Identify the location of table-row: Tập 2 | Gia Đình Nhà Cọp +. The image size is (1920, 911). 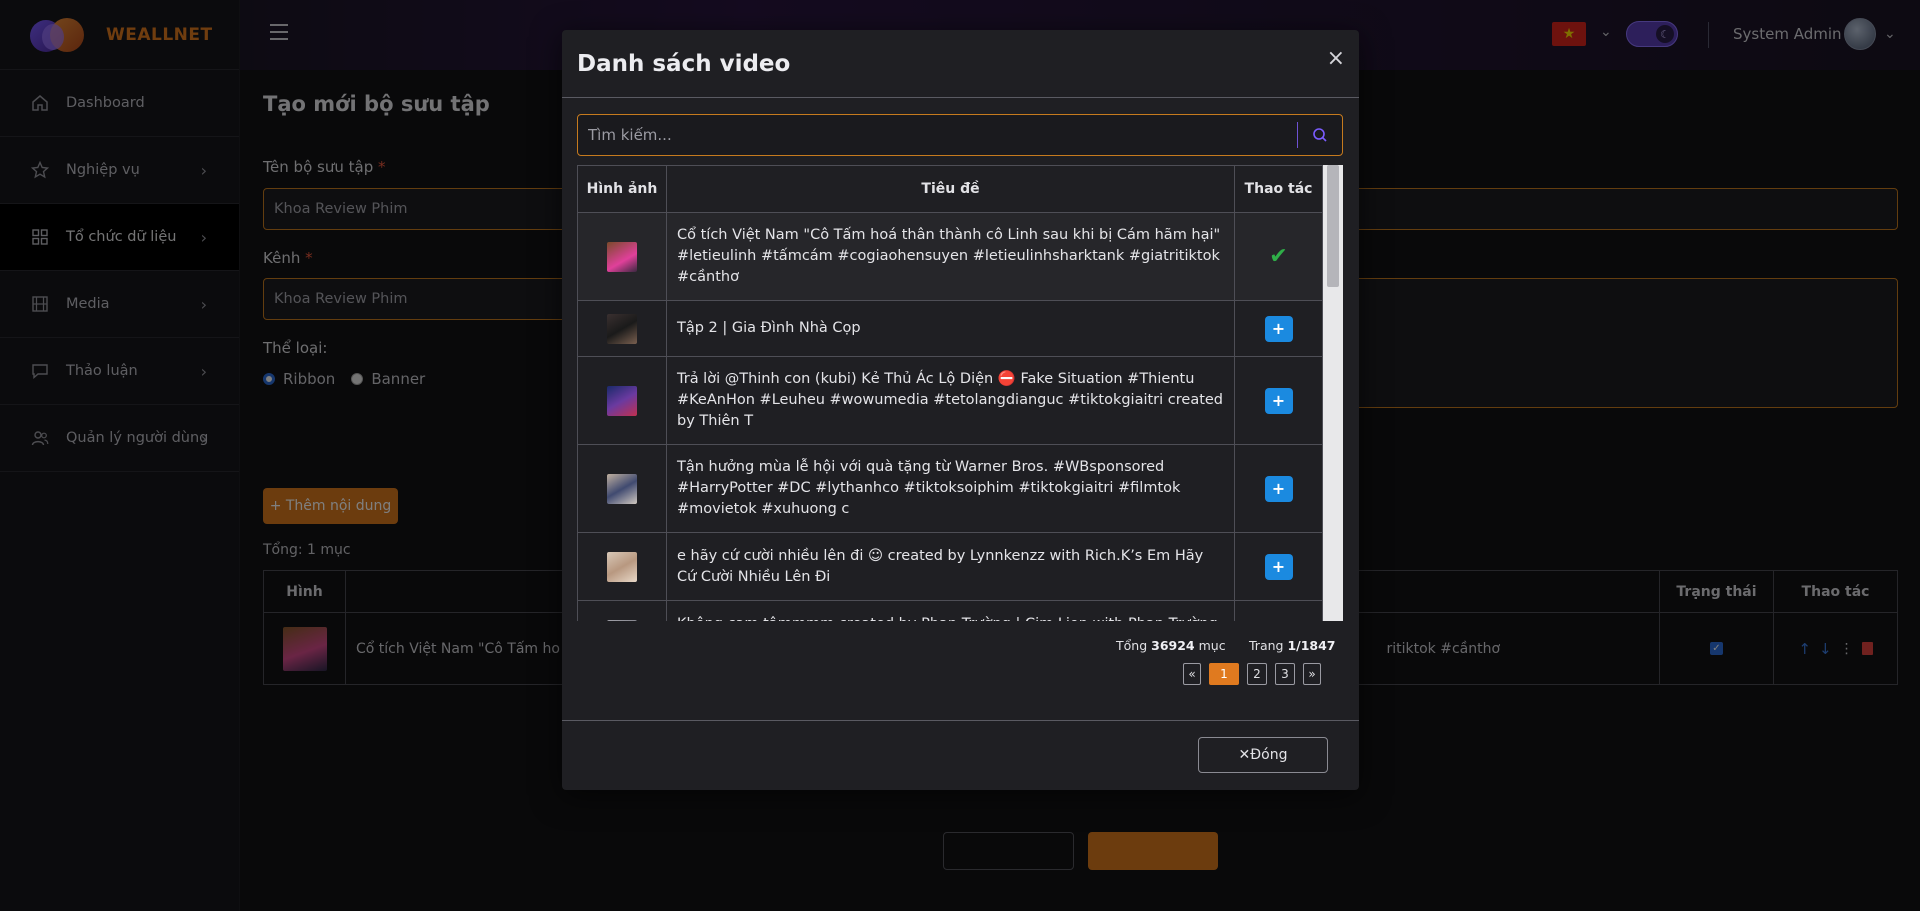
(950, 328).